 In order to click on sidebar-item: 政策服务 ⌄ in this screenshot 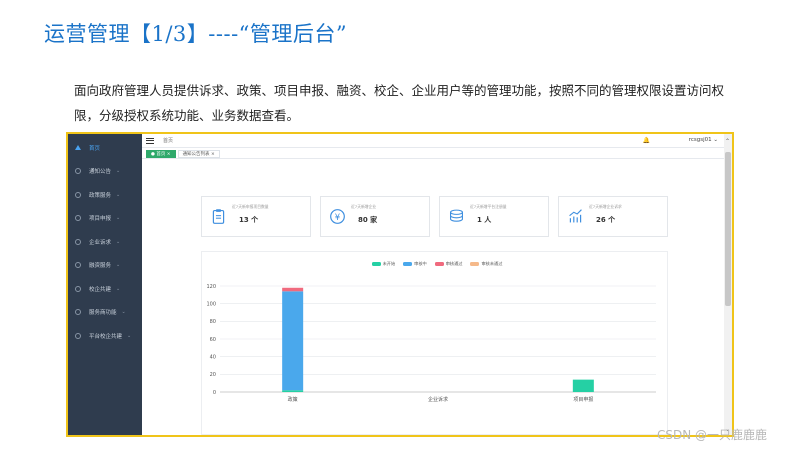, I will do `click(105, 195)`.